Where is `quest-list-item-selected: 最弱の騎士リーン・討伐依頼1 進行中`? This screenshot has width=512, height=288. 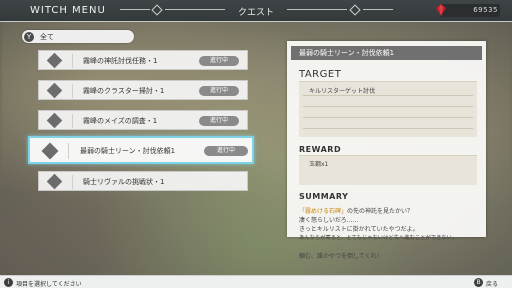 quest-list-item-selected: 最弱の騎士リーン・討伐依頼1 進行中 is located at coordinates (141, 150).